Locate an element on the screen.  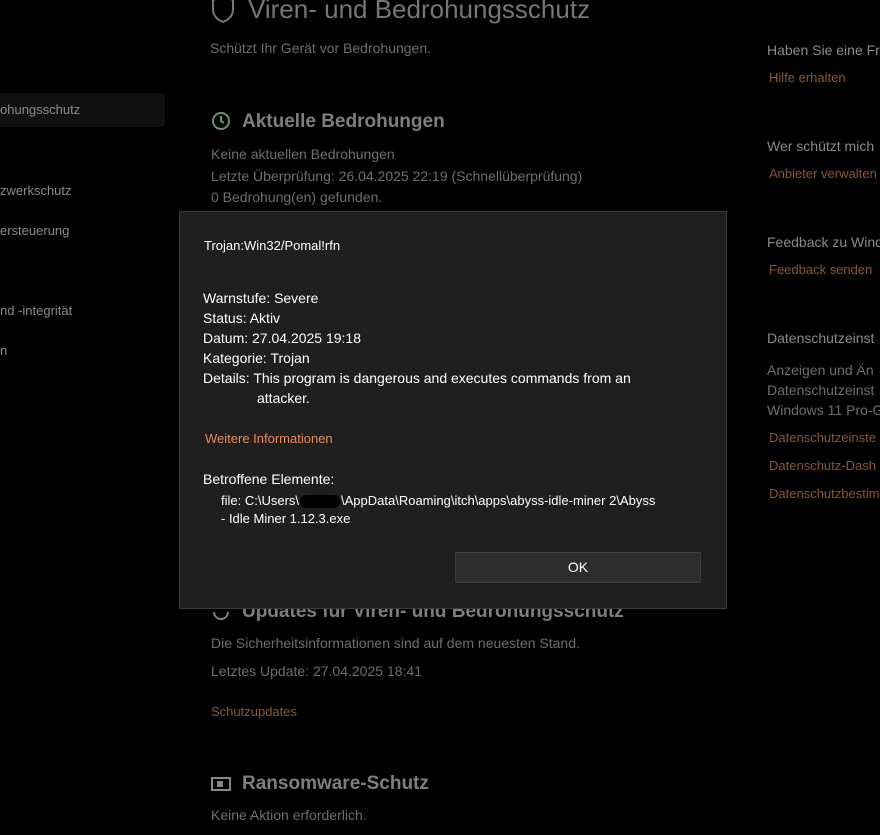
affected-path-cont: - Idle Miner 1.12.3.exe is located at coordinates (286, 518).